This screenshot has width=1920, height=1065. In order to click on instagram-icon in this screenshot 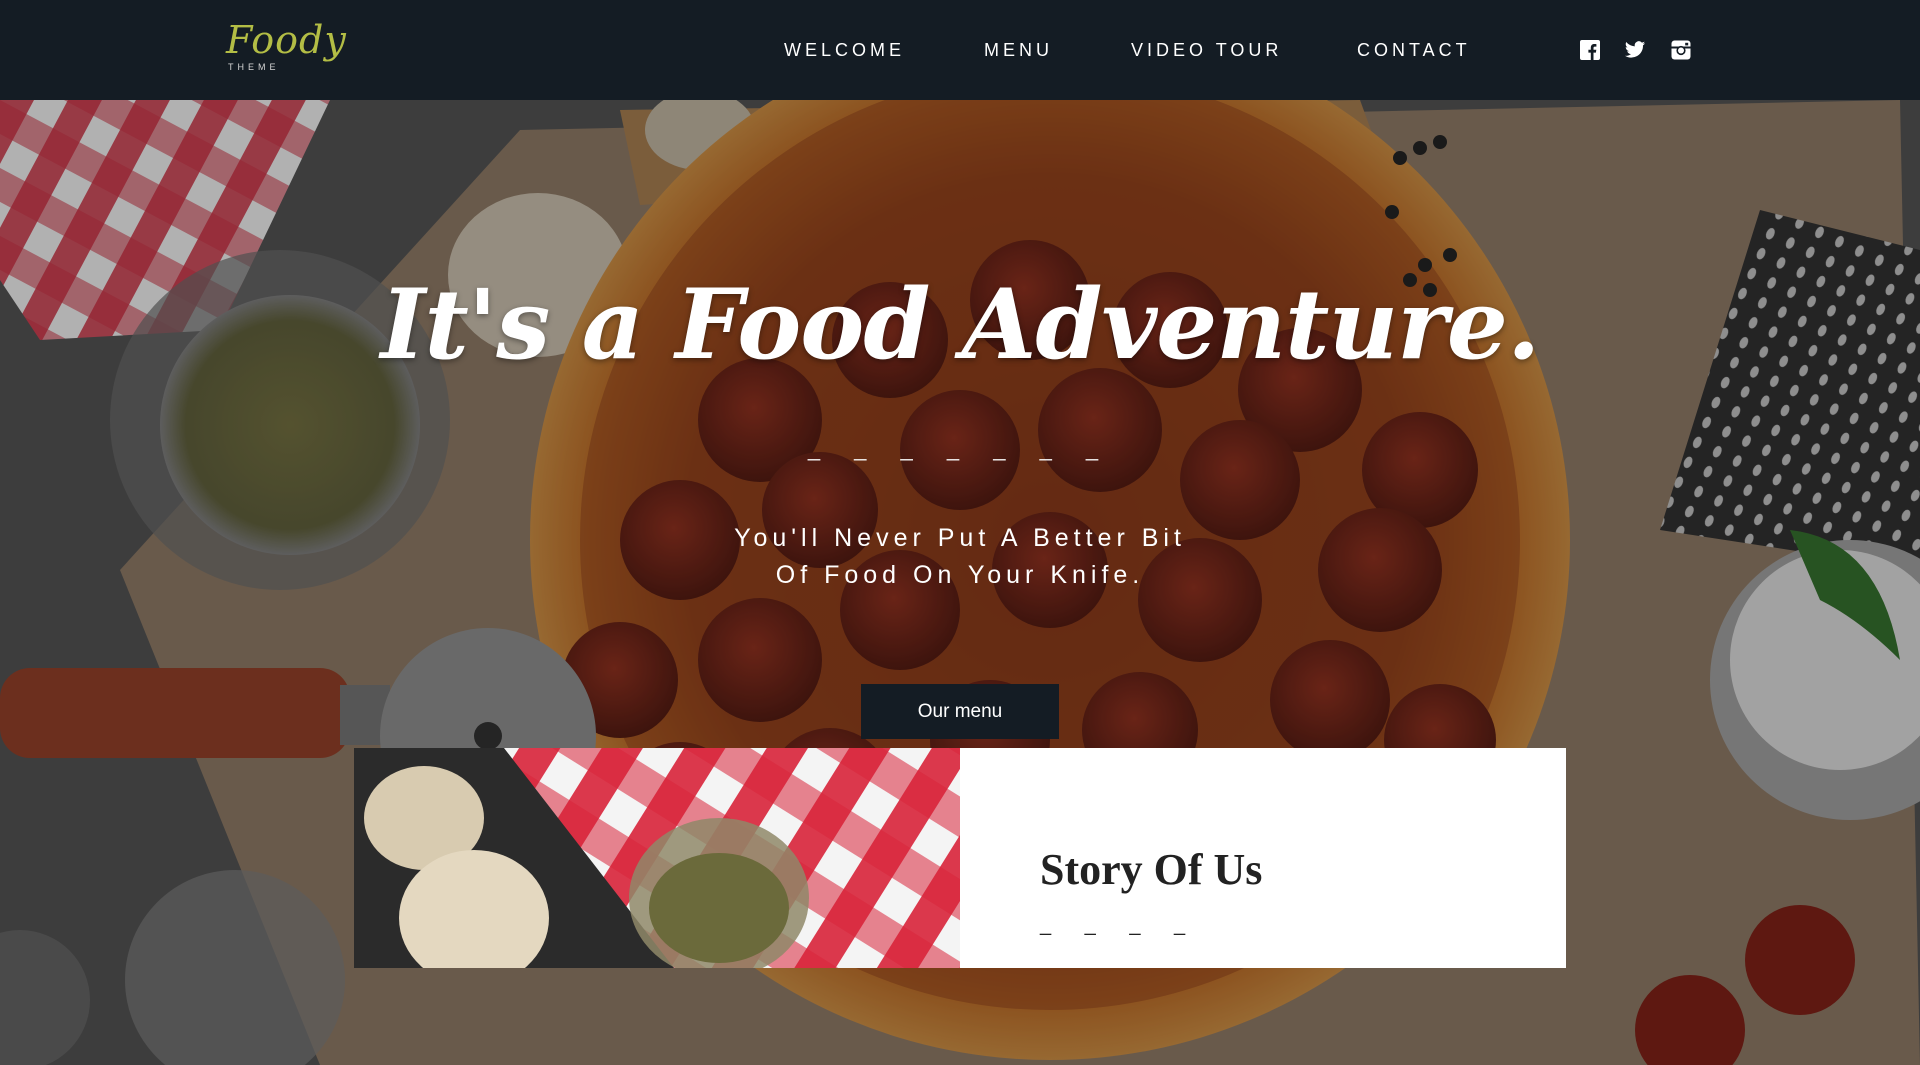, I will do `click(1681, 50)`.